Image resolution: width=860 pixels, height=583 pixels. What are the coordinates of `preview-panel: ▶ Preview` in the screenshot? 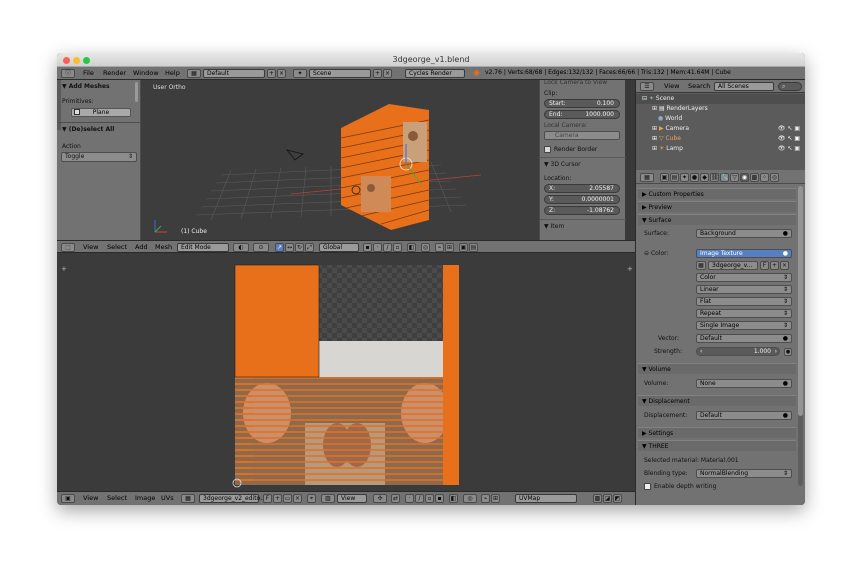 It's located at (717, 206).